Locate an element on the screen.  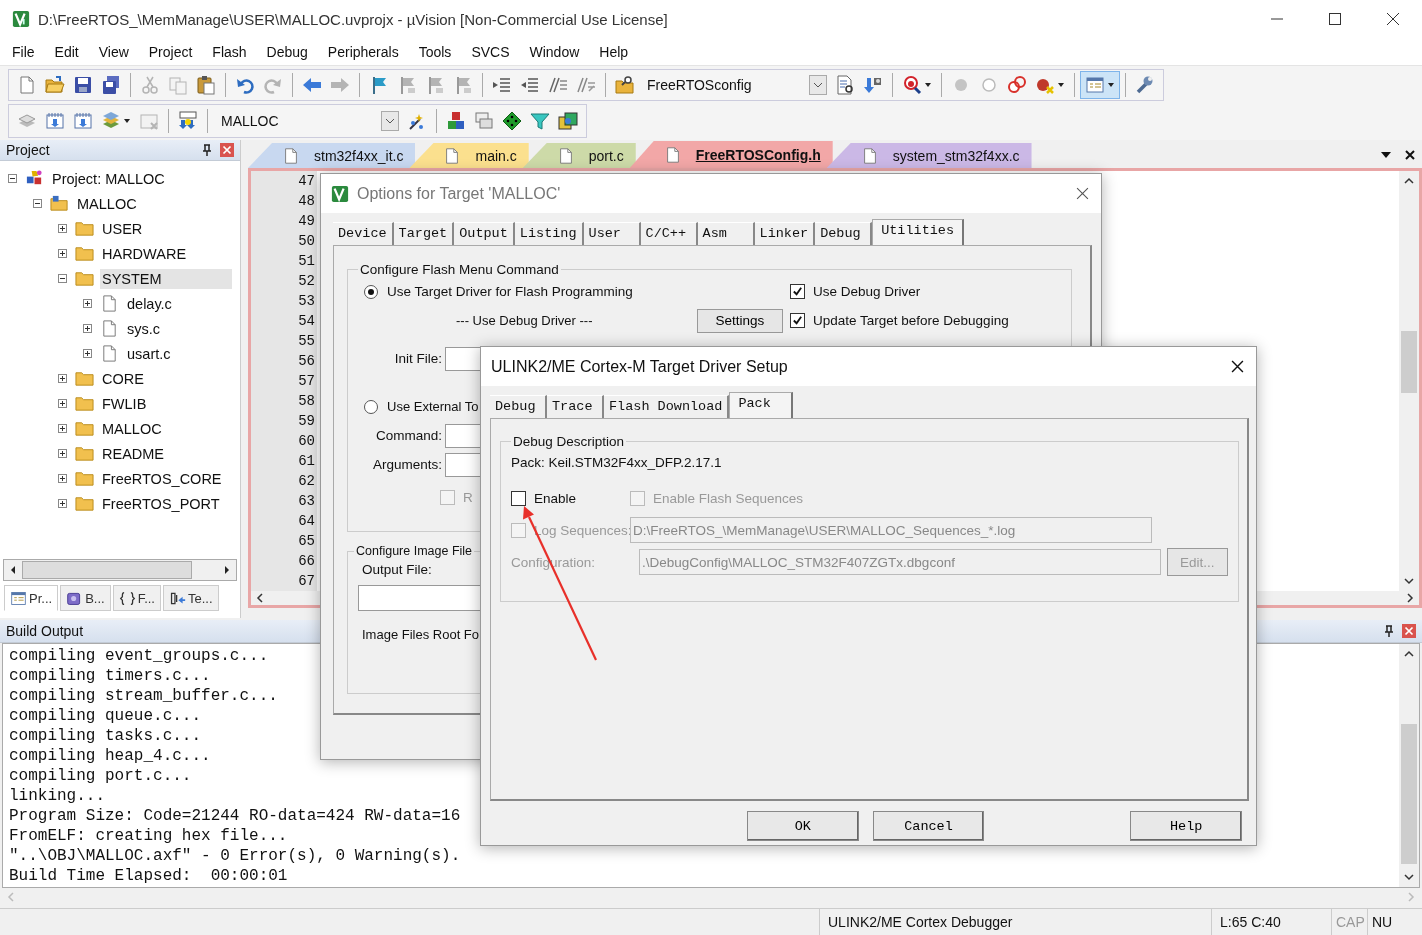
window-button is located at coordinates (1100, 85).